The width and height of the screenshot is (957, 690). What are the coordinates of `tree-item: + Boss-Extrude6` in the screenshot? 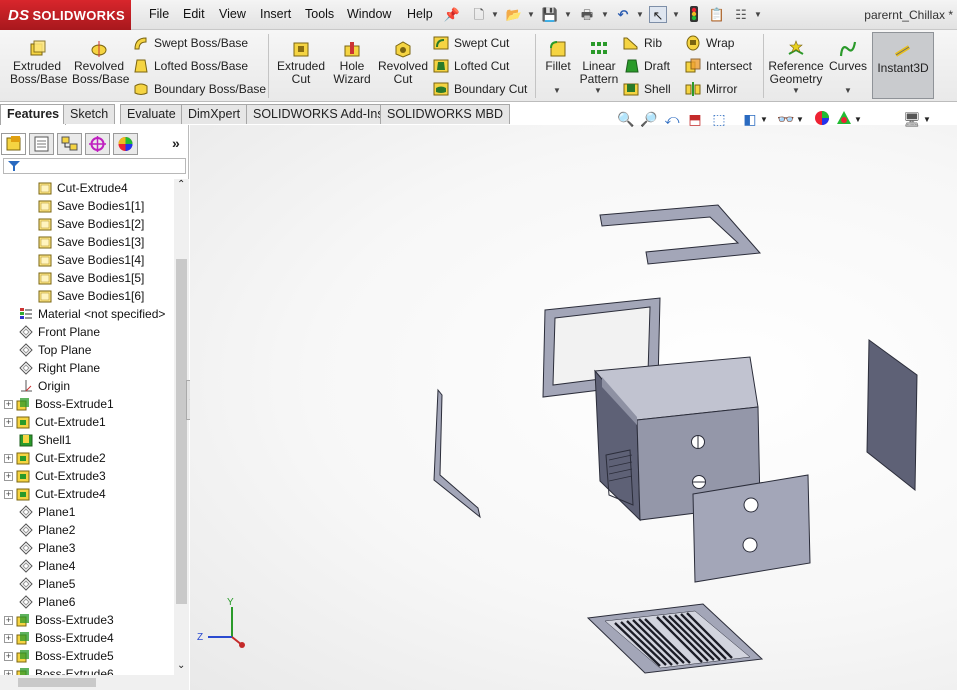 It's located at (87, 670).